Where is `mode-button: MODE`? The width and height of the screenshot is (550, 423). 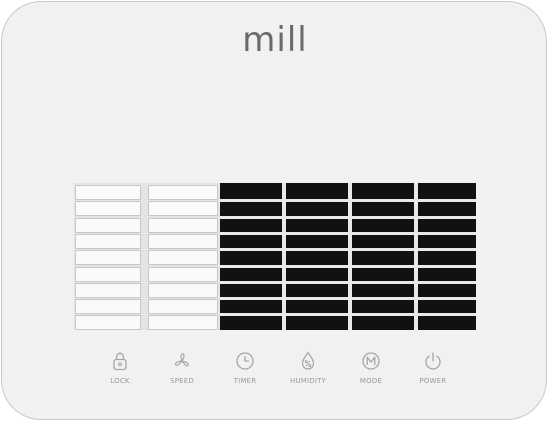 mode-button: MODE is located at coordinates (371, 367).